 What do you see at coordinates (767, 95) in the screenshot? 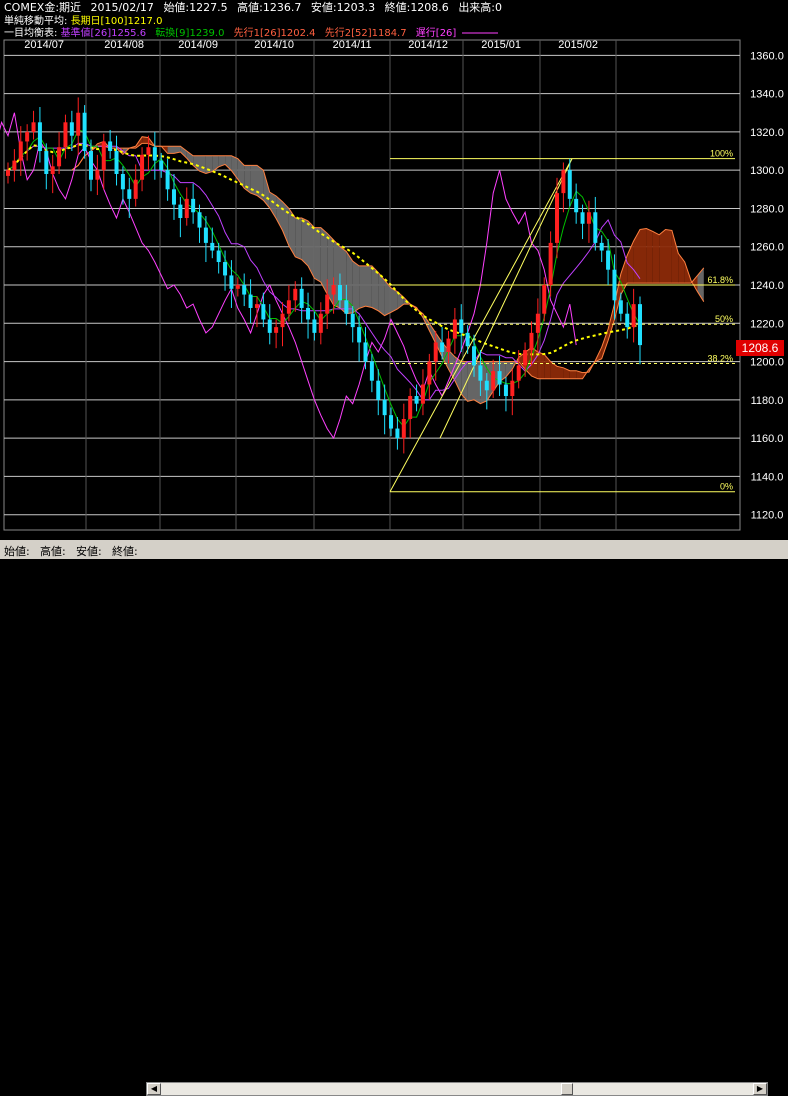
I see `y-tick-label: 1340.0` at bounding box center [767, 95].